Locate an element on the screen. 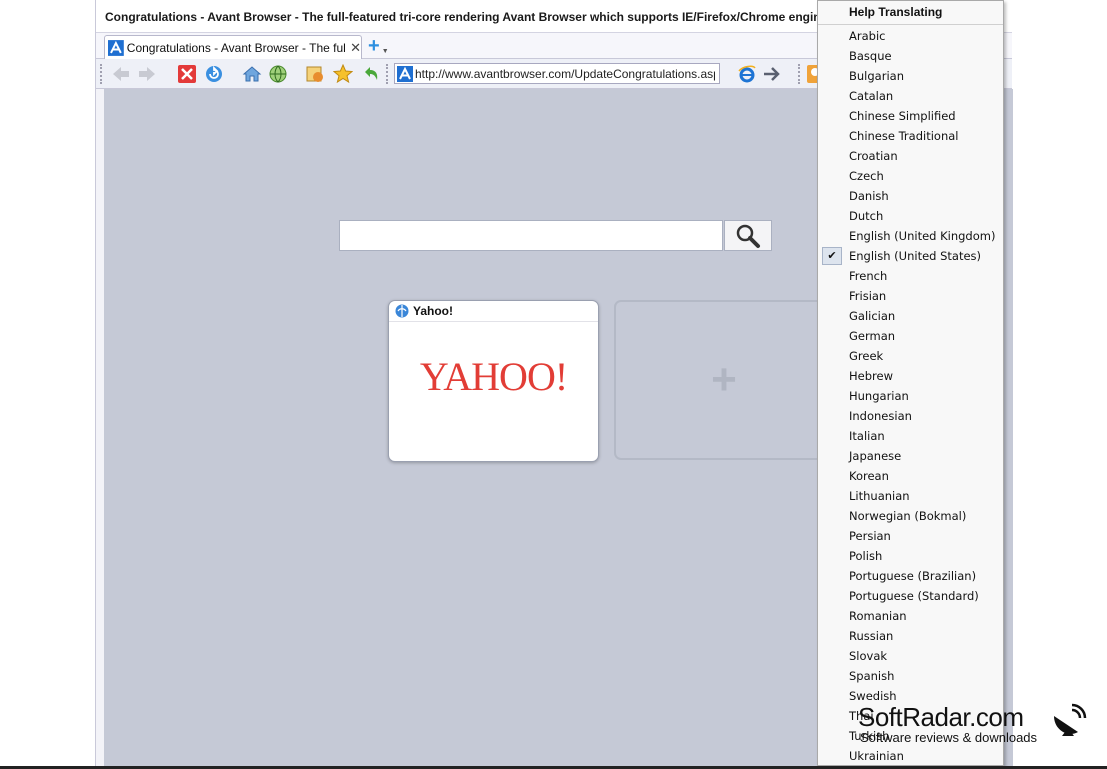 This screenshot has width=1107, height=769. menu-item-label: Greek is located at coordinates (866, 356).